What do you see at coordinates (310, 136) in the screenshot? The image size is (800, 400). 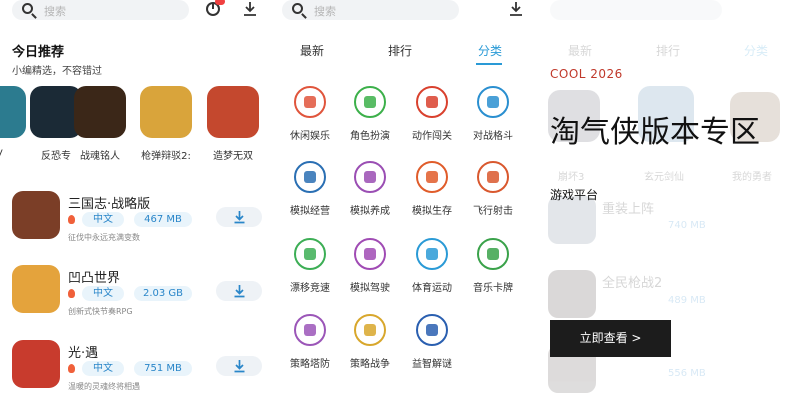 I see `category-label: 休闲娱乐` at bounding box center [310, 136].